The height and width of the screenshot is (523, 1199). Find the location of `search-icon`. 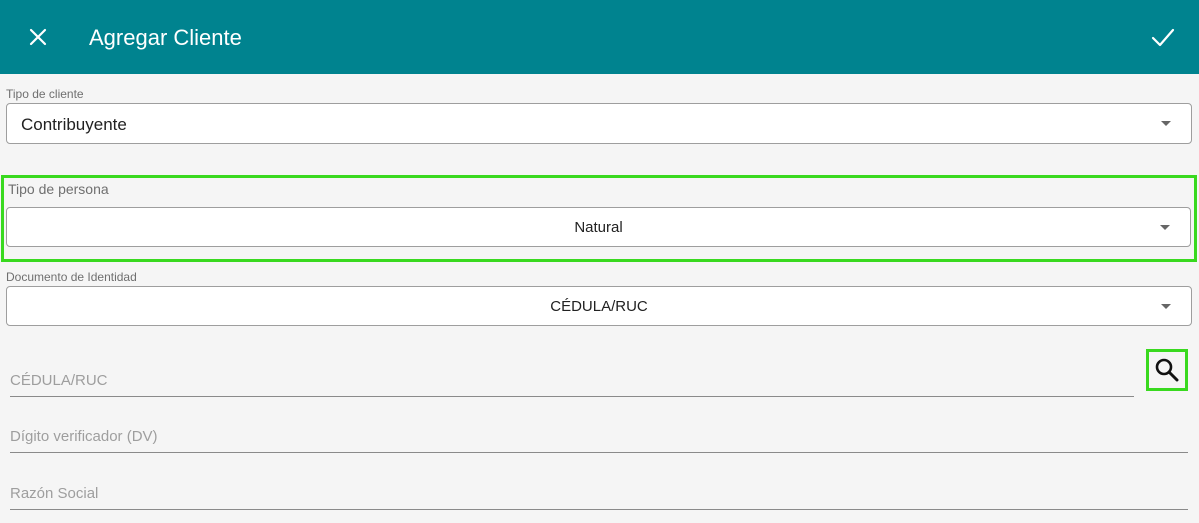

search-icon is located at coordinates (1167, 370).